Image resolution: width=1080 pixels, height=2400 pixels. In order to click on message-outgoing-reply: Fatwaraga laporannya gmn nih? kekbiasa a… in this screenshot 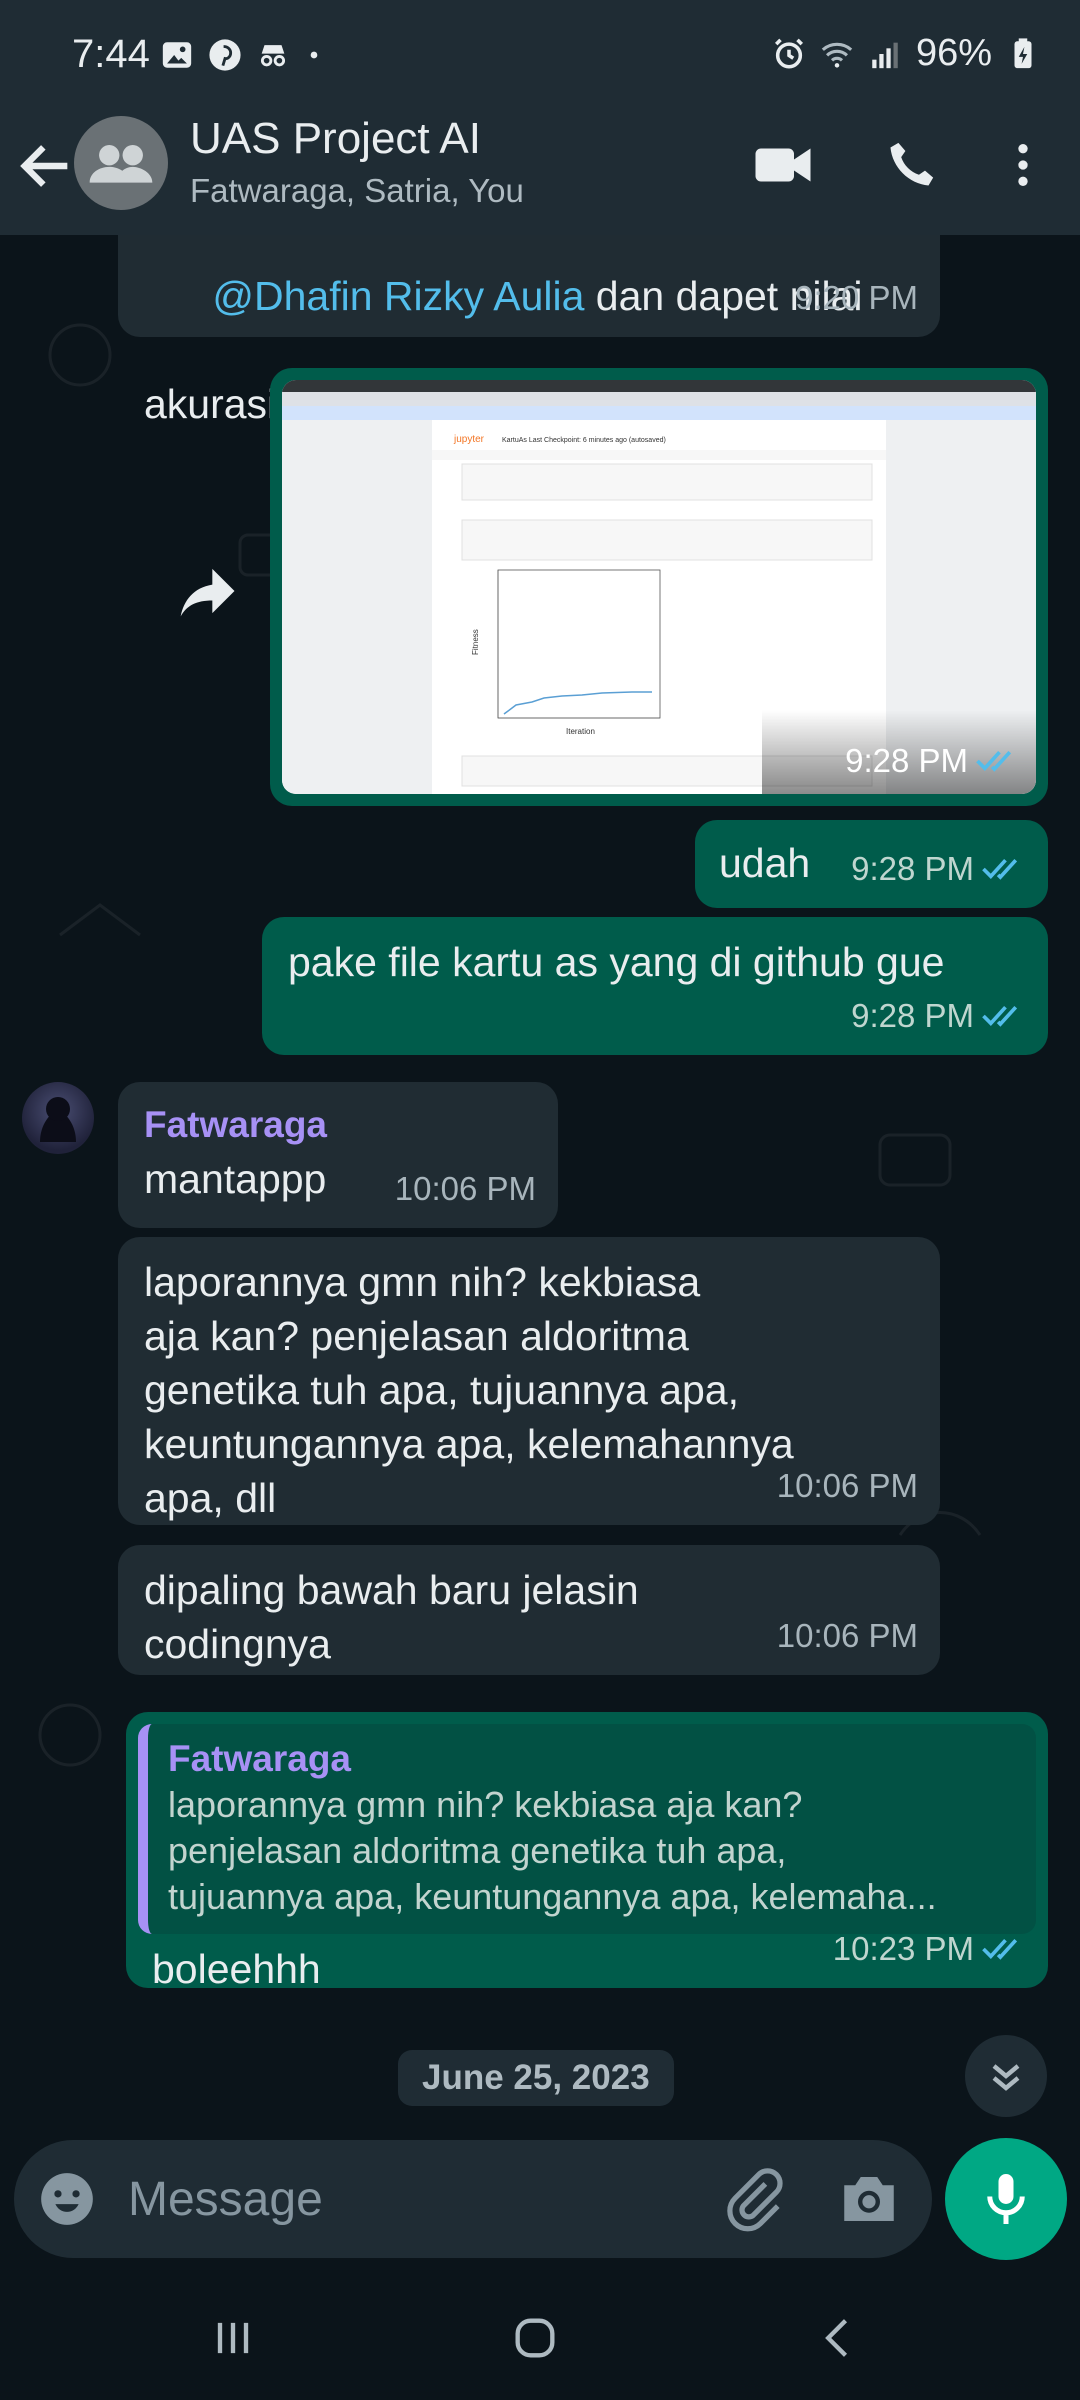, I will do `click(587, 1852)`.